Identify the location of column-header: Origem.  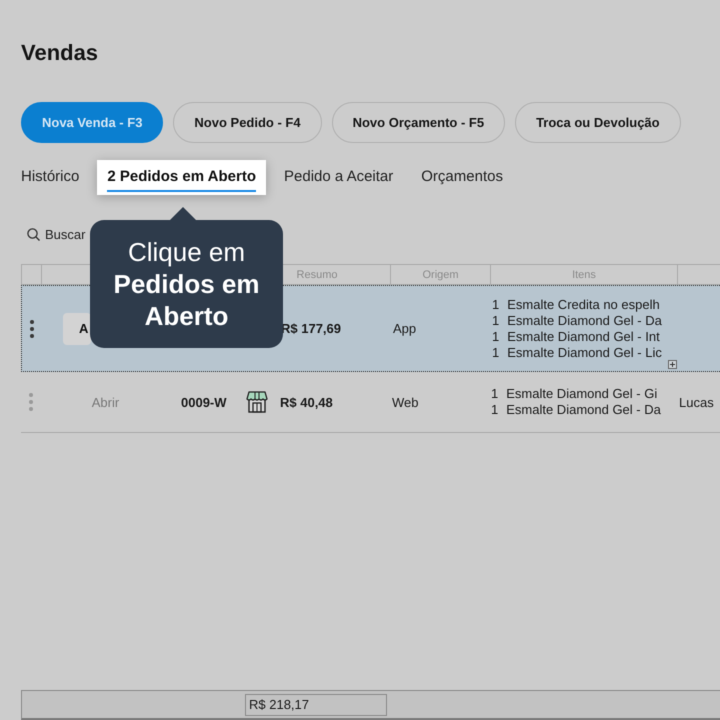
(440, 274).